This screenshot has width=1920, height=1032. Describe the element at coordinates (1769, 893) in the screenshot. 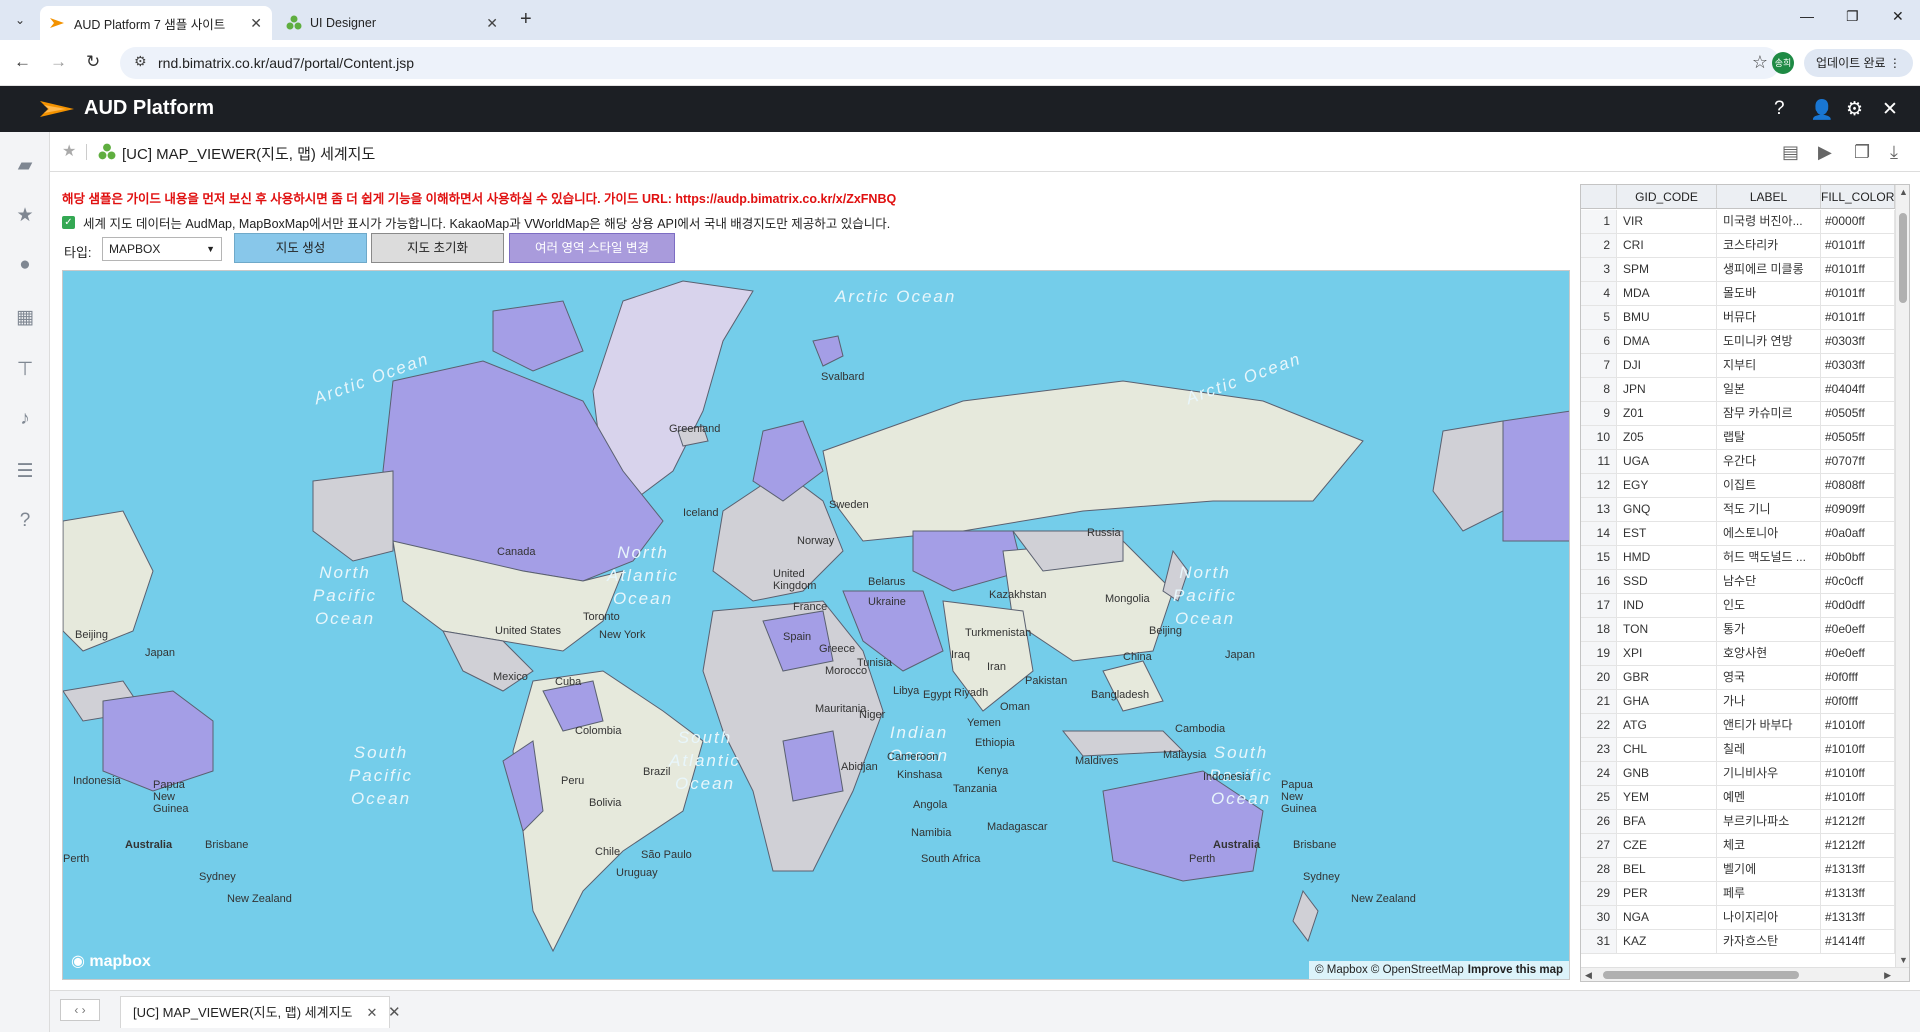

I see `label-cell: 페루` at that location.